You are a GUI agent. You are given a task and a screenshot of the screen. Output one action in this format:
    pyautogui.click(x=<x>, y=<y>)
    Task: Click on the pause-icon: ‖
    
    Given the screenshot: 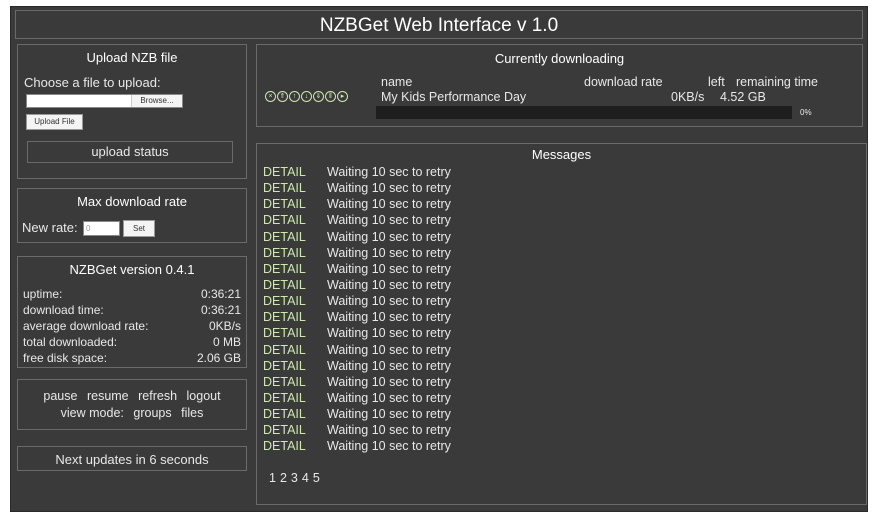 What is the action you would take?
    pyautogui.click(x=330, y=96)
    